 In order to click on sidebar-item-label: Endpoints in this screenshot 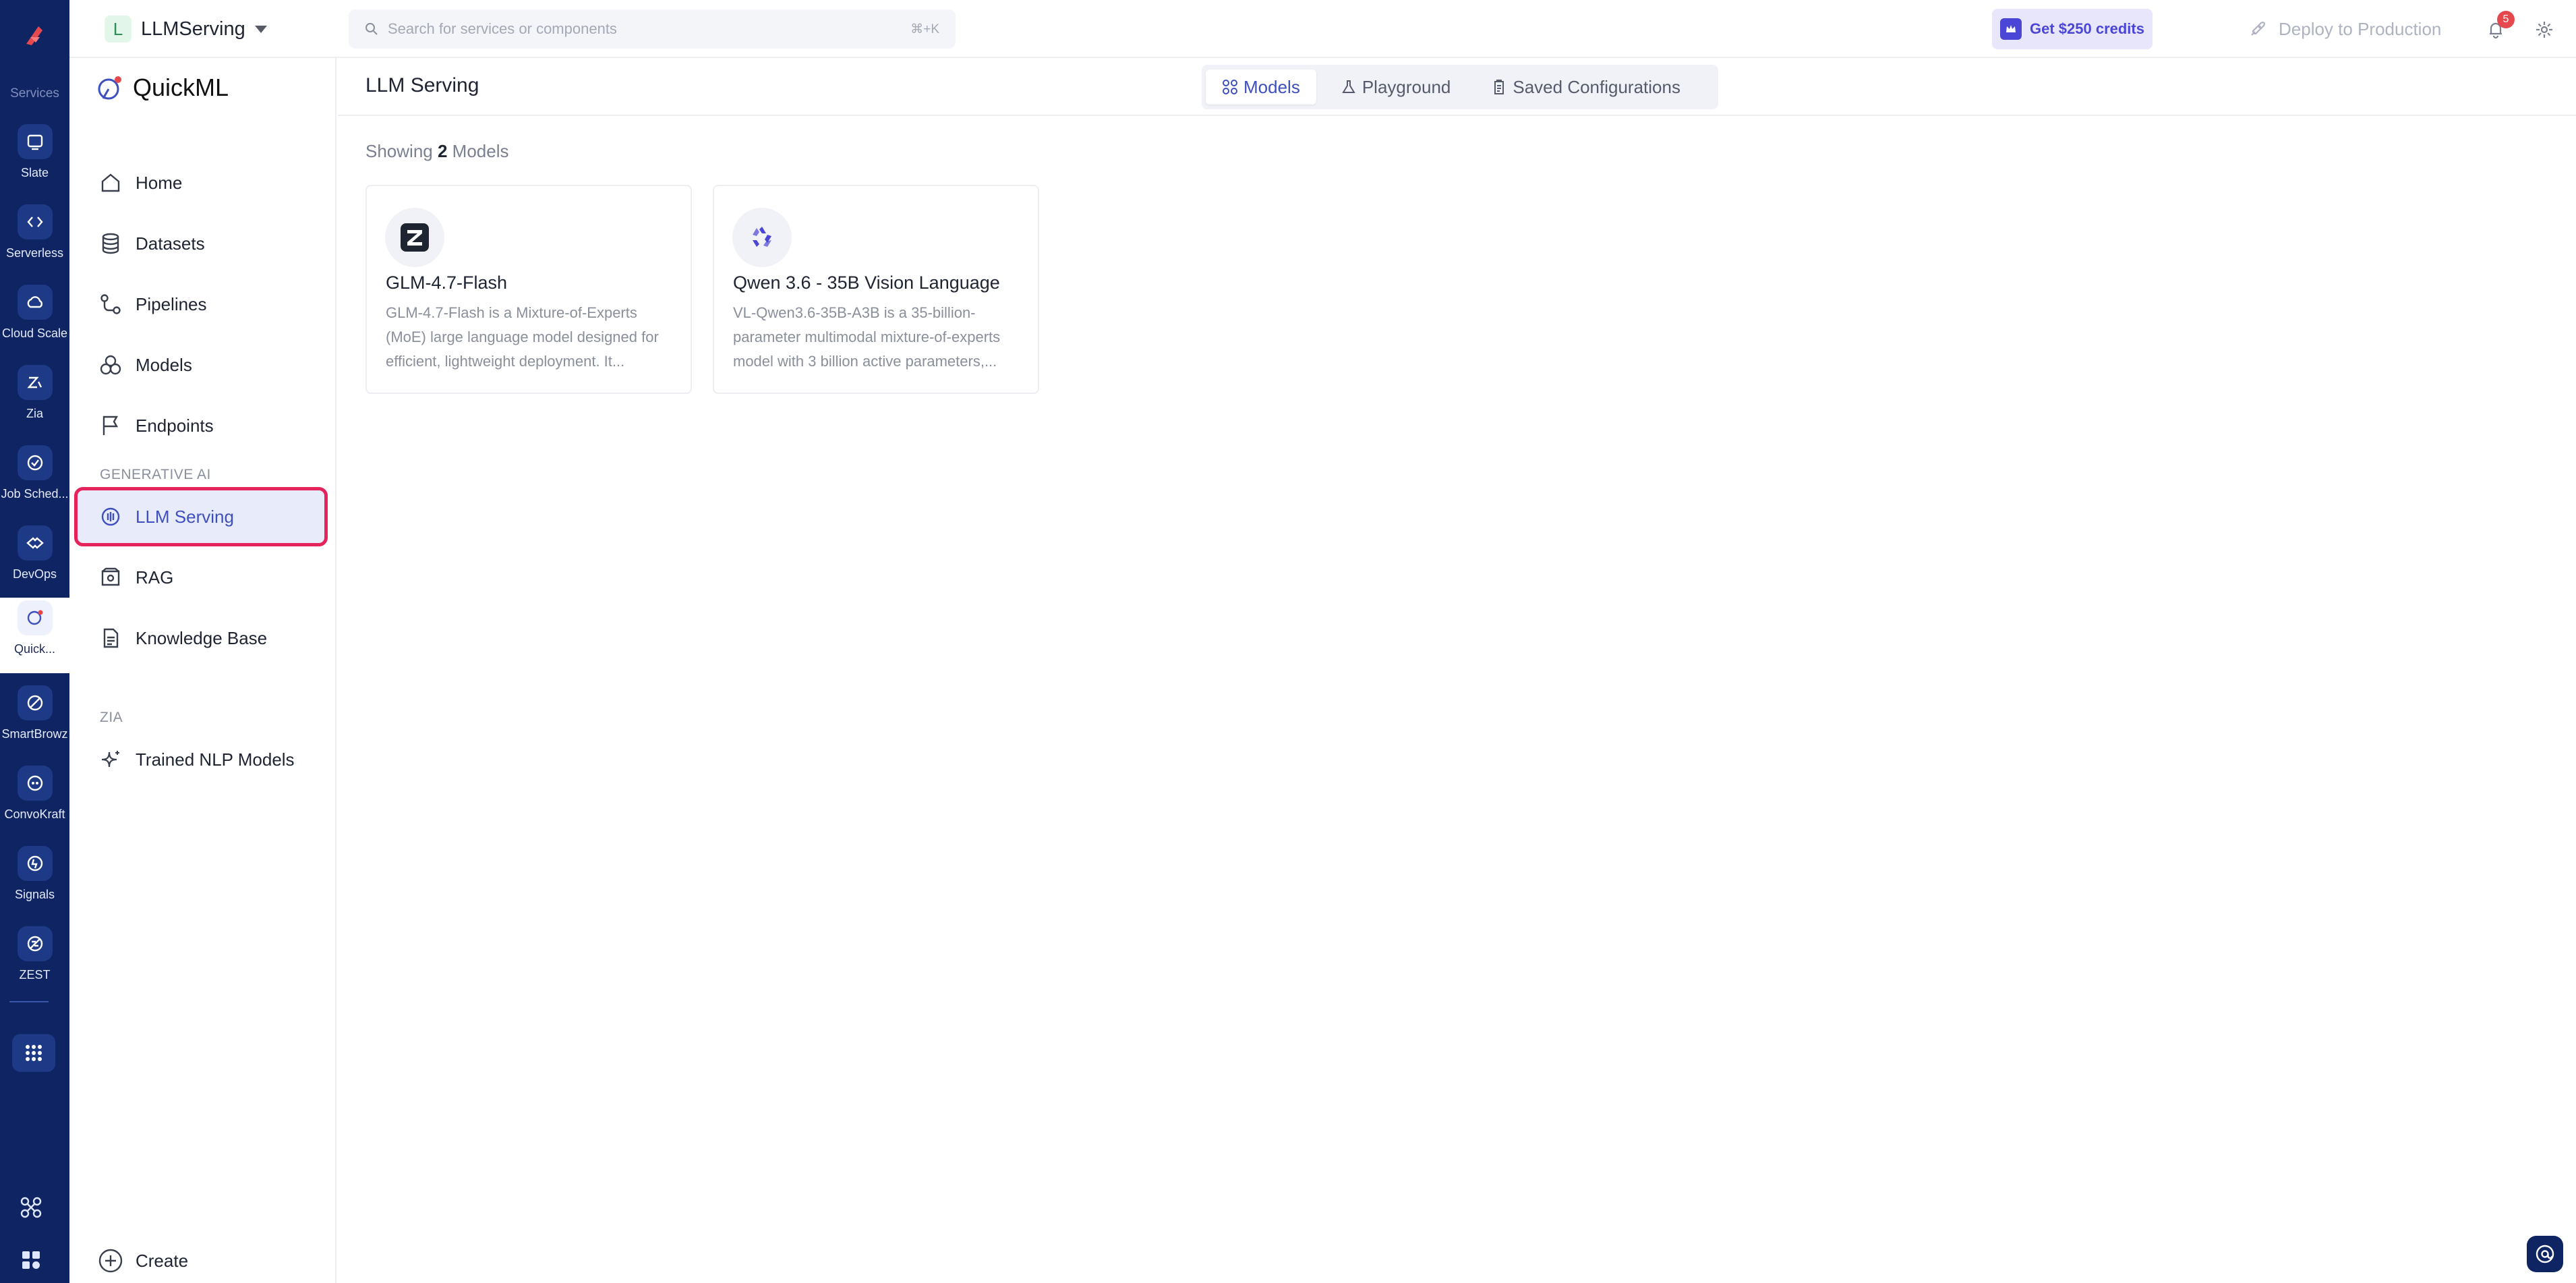, I will do `click(175, 425)`.